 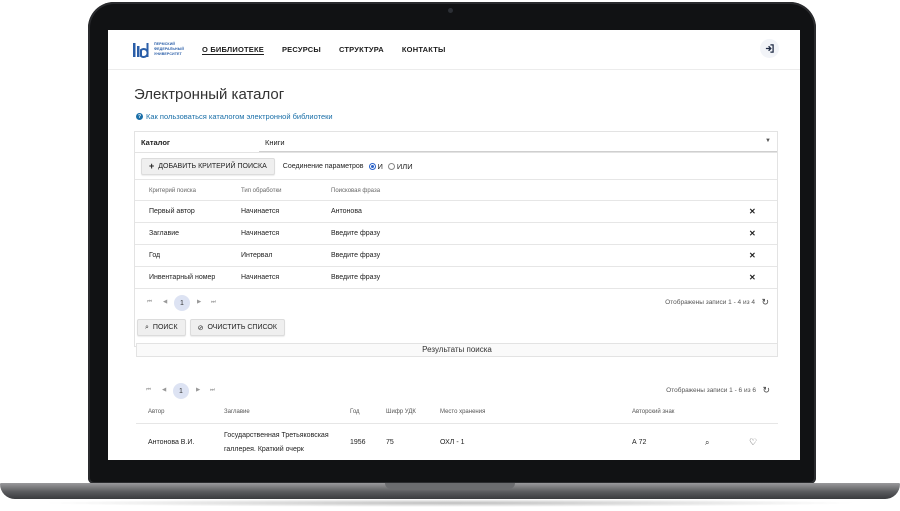 What do you see at coordinates (710, 302) in the screenshot?
I see `records-info: Отображены записи 1 - 4 из 4` at bounding box center [710, 302].